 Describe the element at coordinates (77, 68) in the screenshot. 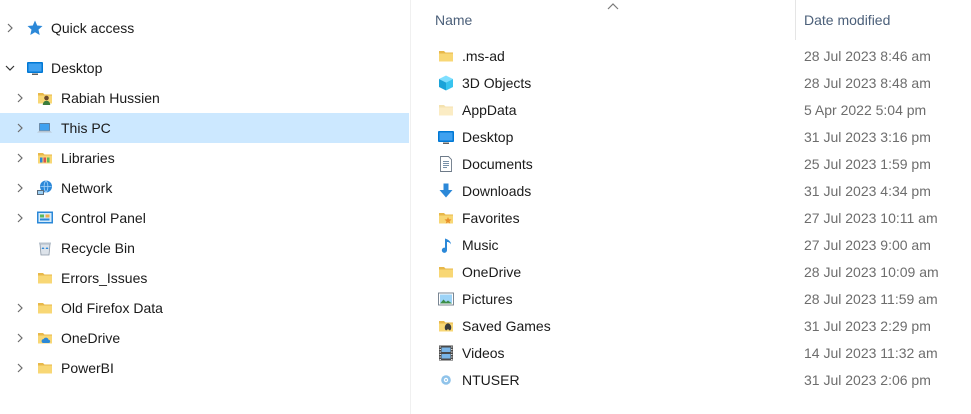

I see `nav-item-label: Desktop` at that location.